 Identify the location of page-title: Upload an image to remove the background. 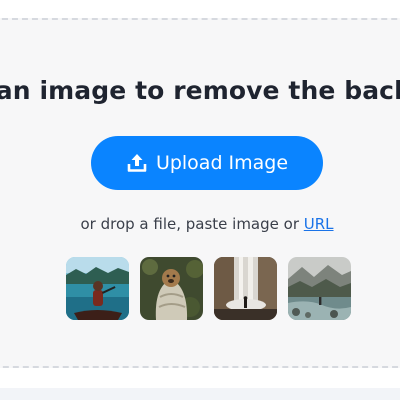
(200, 90).